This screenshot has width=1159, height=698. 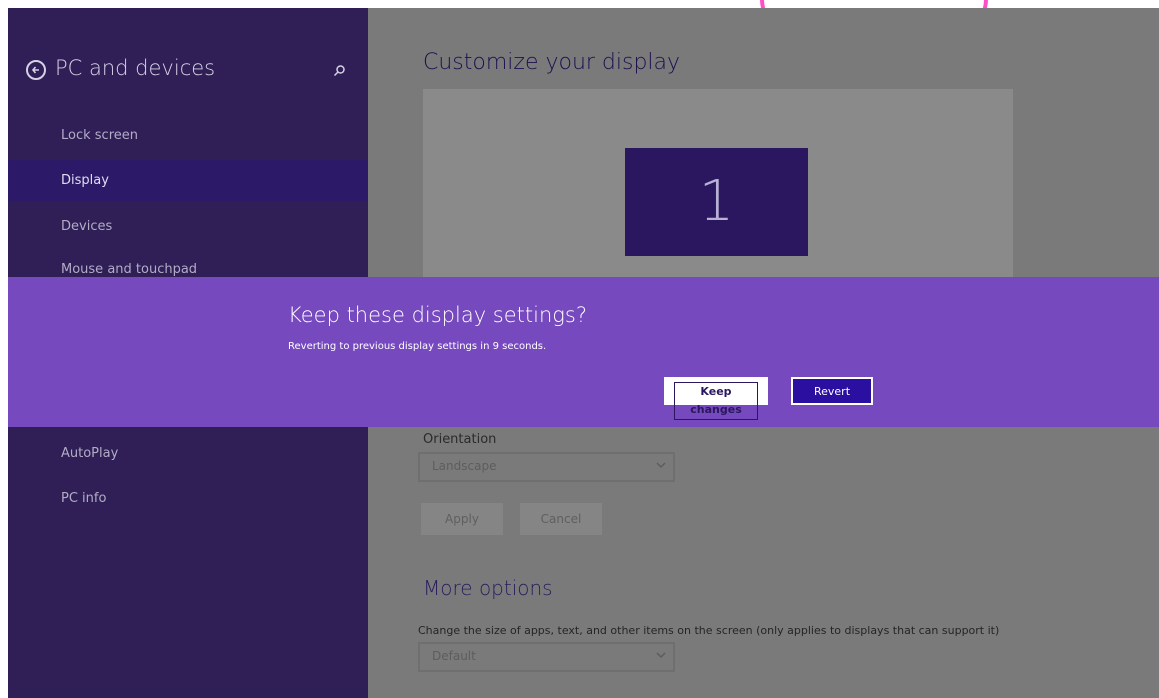 What do you see at coordinates (561, 519) in the screenshot?
I see `cancel-button: Cancel` at bounding box center [561, 519].